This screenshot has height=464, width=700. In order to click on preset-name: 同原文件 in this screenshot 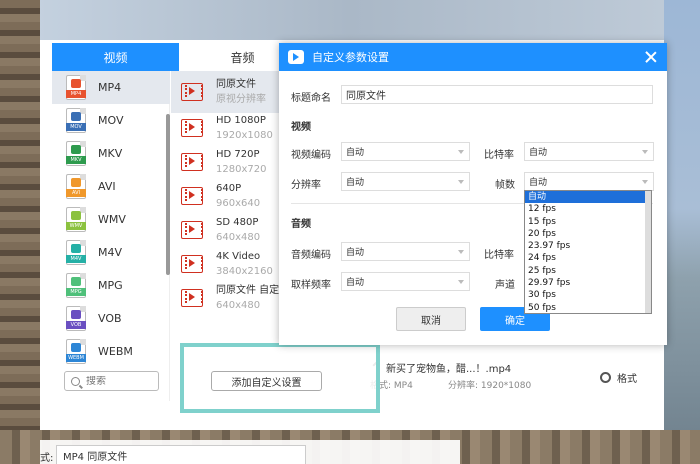, I will do `click(236, 84)`.